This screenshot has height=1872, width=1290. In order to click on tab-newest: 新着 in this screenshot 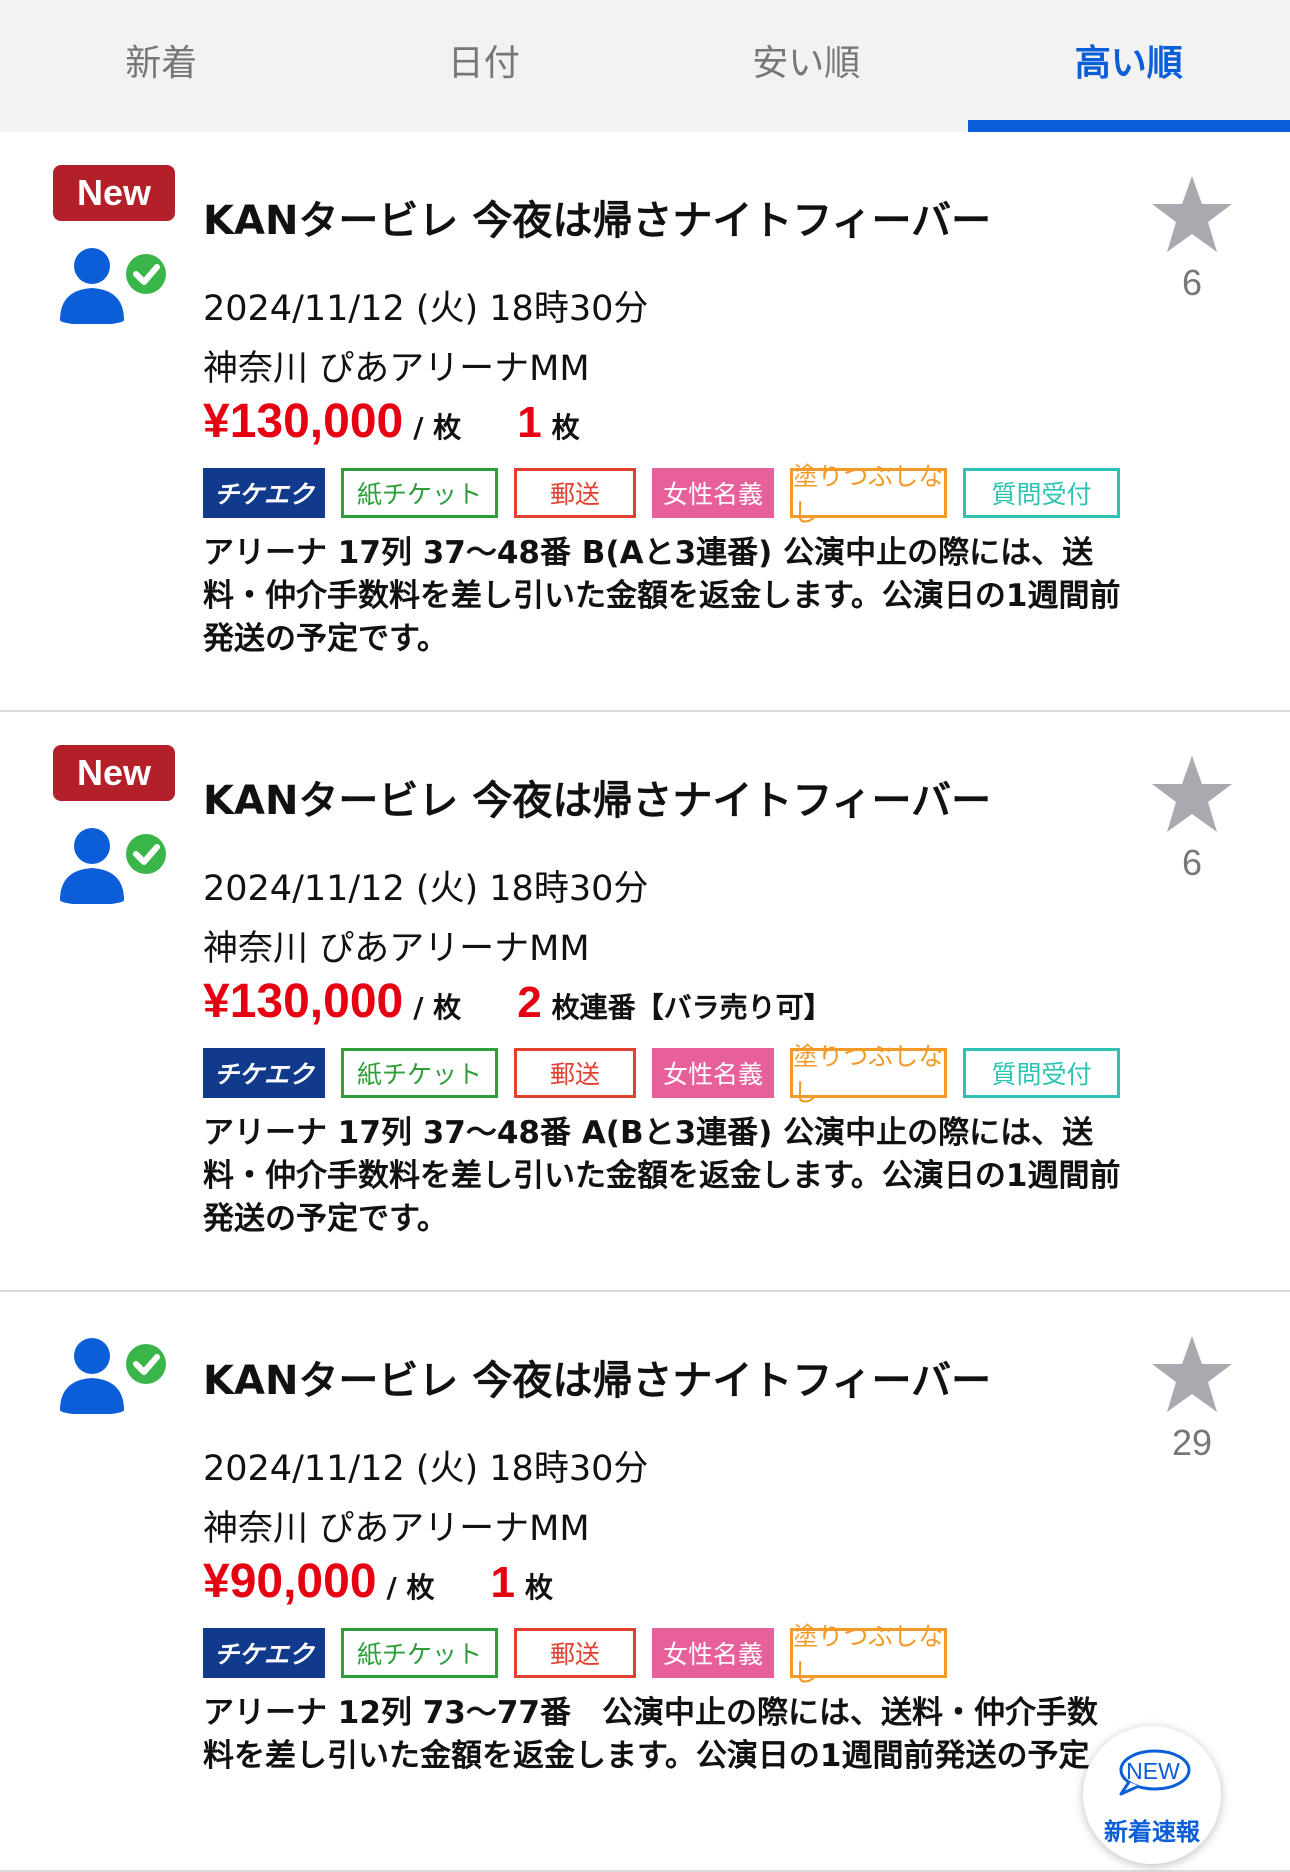, I will do `click(161, 66)`.